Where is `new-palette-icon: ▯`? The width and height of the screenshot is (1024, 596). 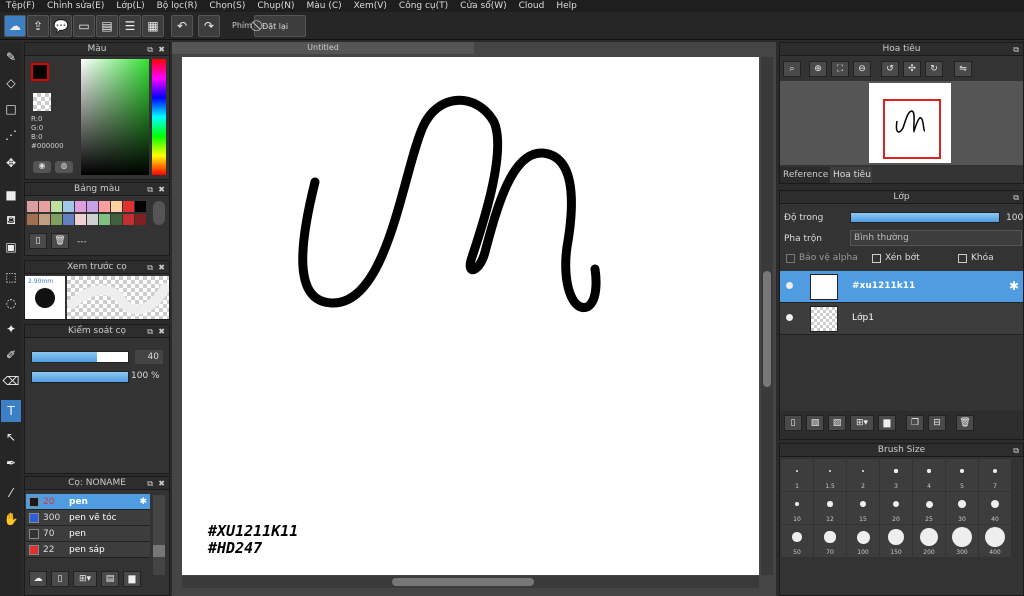 new-palette-icon: ▯ is located at coordinates (38, 241).